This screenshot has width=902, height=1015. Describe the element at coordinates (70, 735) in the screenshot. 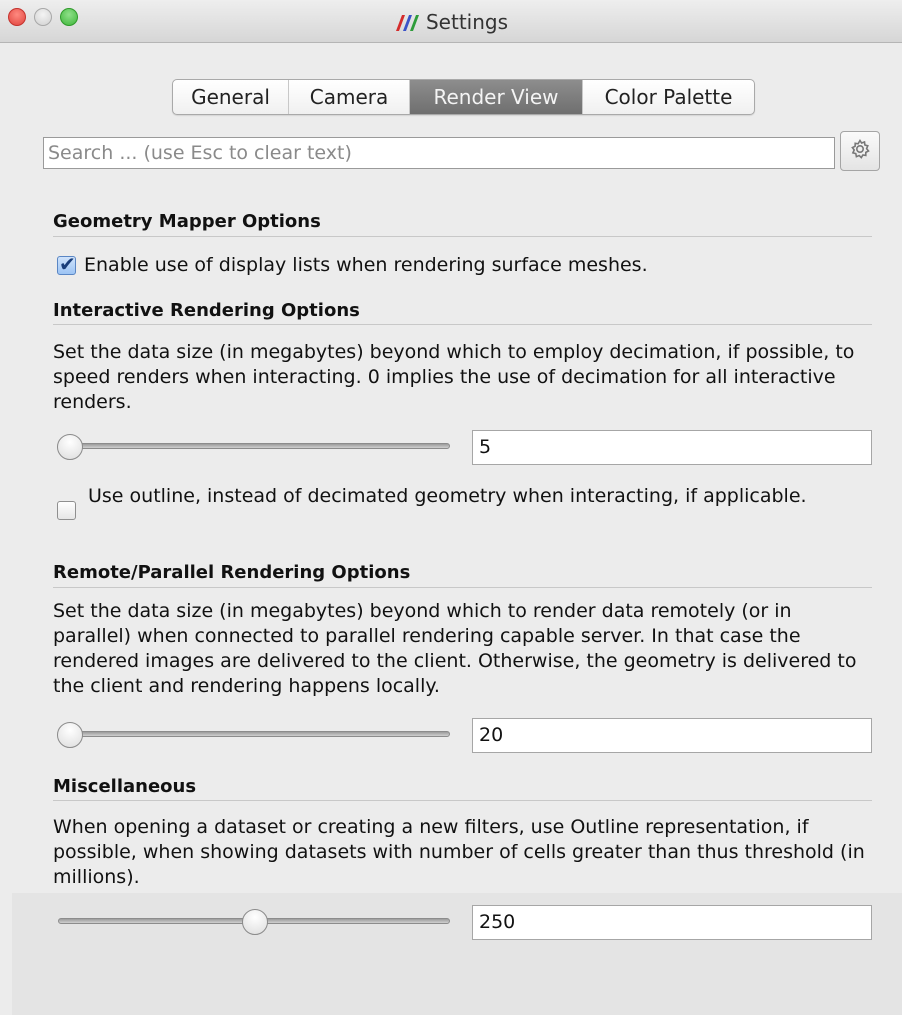

I see `remote-slider-handle` at that location.